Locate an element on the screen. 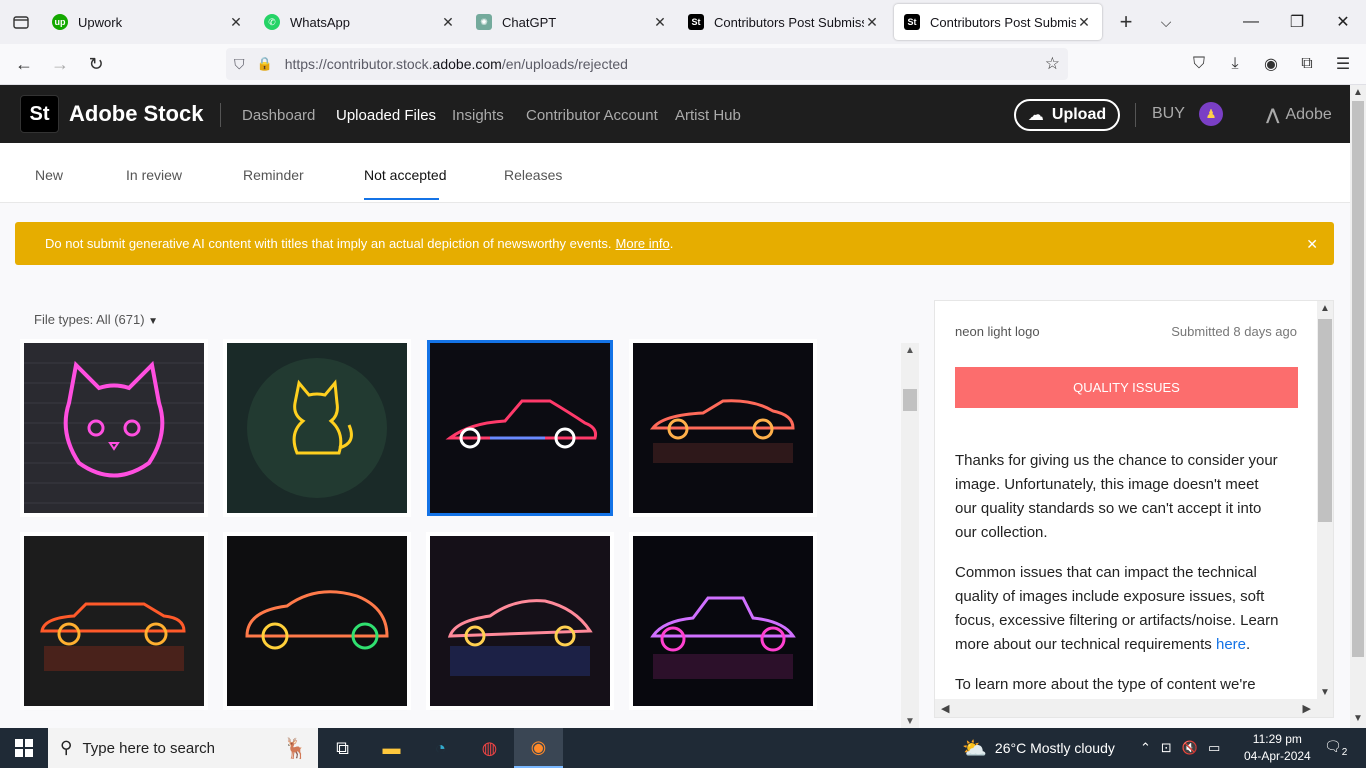 This screenshot has height=768, width=1366. tab-title: Contributors Post Submission is located at coordinates (1003, 22).